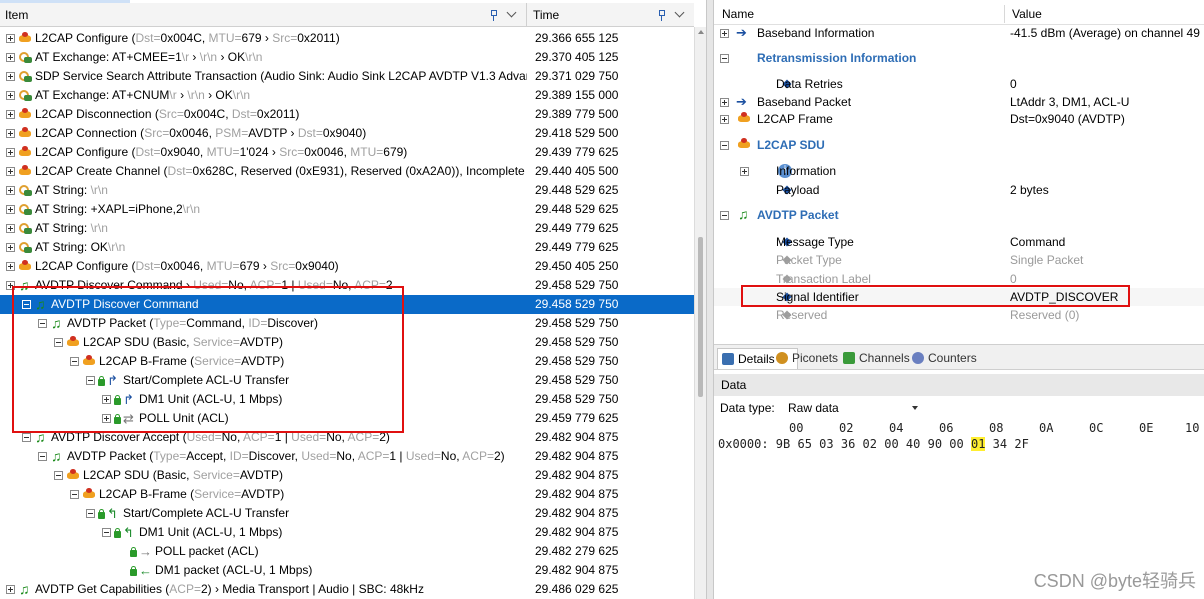 This screenshot has height=599, width=1204. What do you see at coordinates (959, 84) in the screenshot?
I see `details-field: Data Retries 0` at bounding box center [959, 84].